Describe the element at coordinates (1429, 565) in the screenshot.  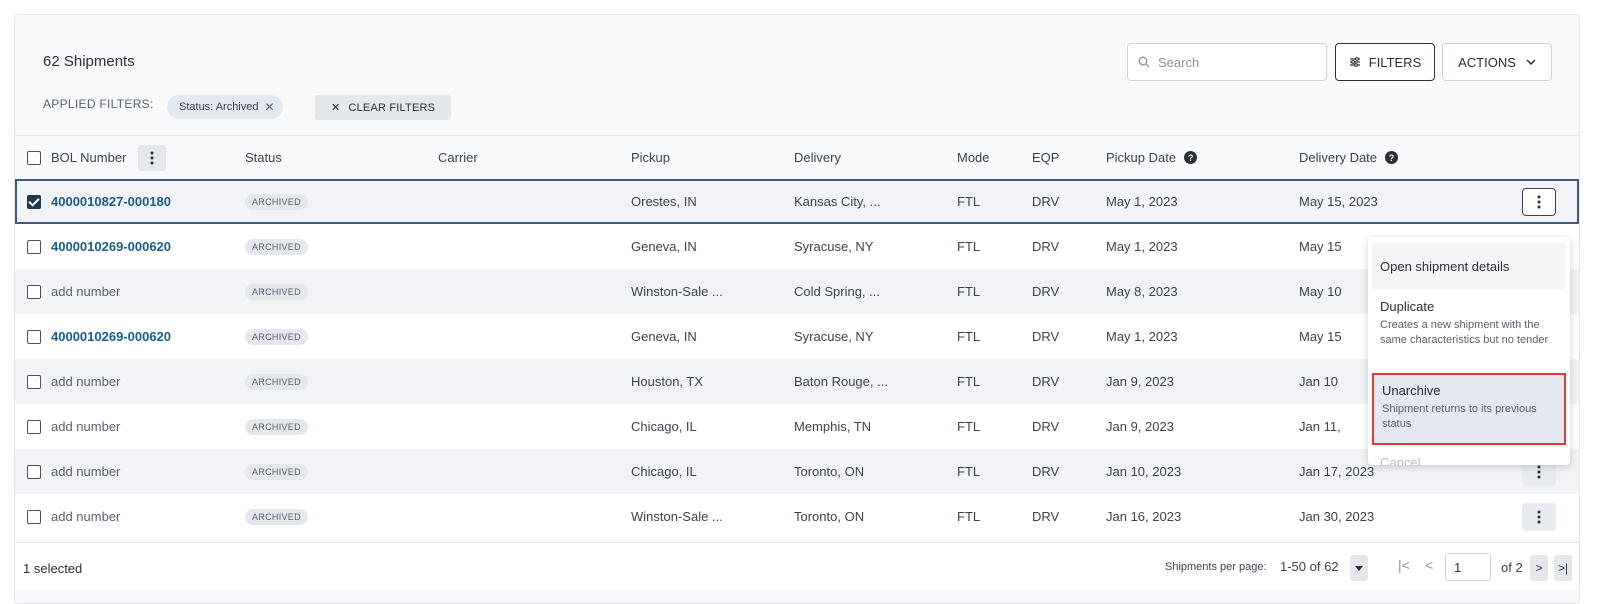
I see `prev-page-icon: <` at that location.